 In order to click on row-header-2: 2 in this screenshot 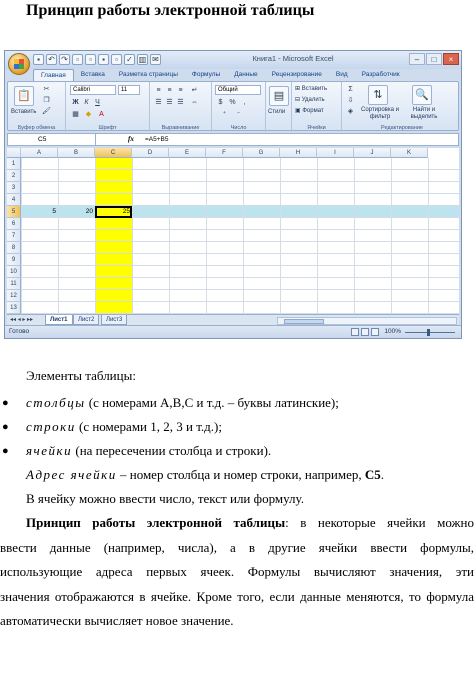, I will do `click(14, 176)`.